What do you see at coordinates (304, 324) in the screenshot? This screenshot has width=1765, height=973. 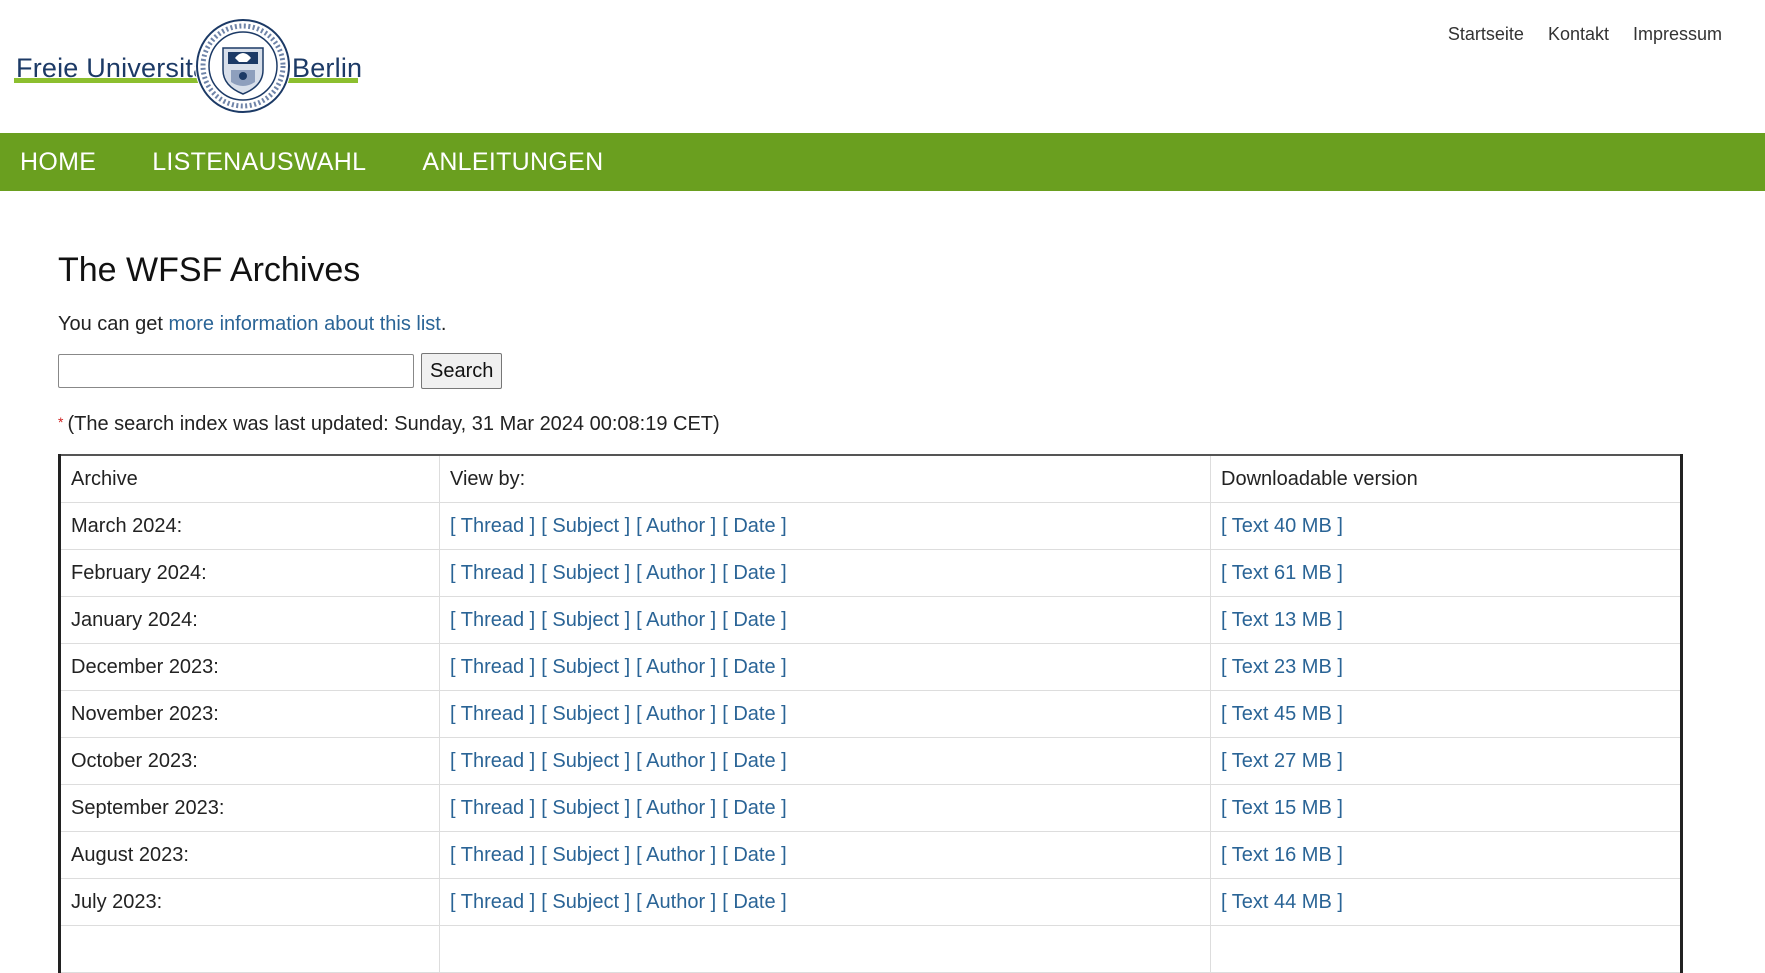 I see `more-information-link: more information about this list` at bounding box center [304, 324].